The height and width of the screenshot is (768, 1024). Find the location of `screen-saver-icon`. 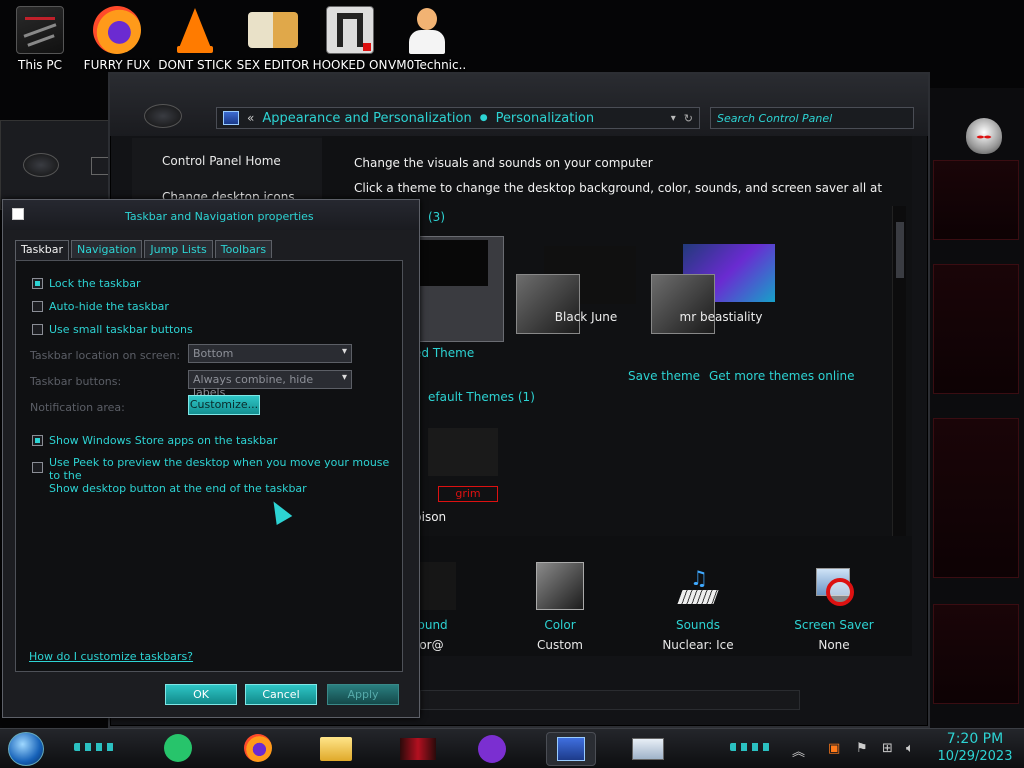

screen-saver-icon is located at coordinates (834, 586).